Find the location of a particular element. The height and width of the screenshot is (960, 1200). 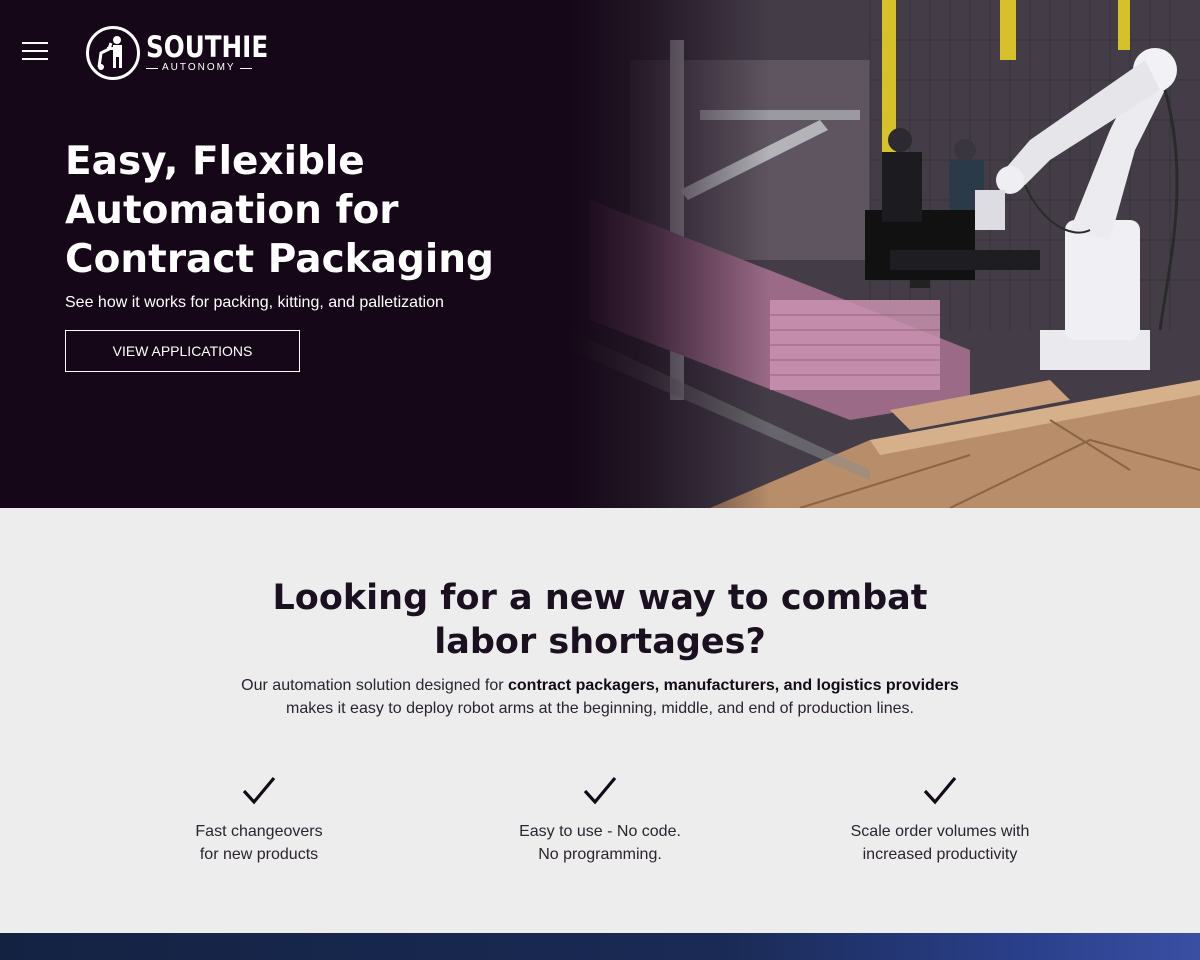

feature-text: Easy to use - No code. is located at coordinates (600, 831).